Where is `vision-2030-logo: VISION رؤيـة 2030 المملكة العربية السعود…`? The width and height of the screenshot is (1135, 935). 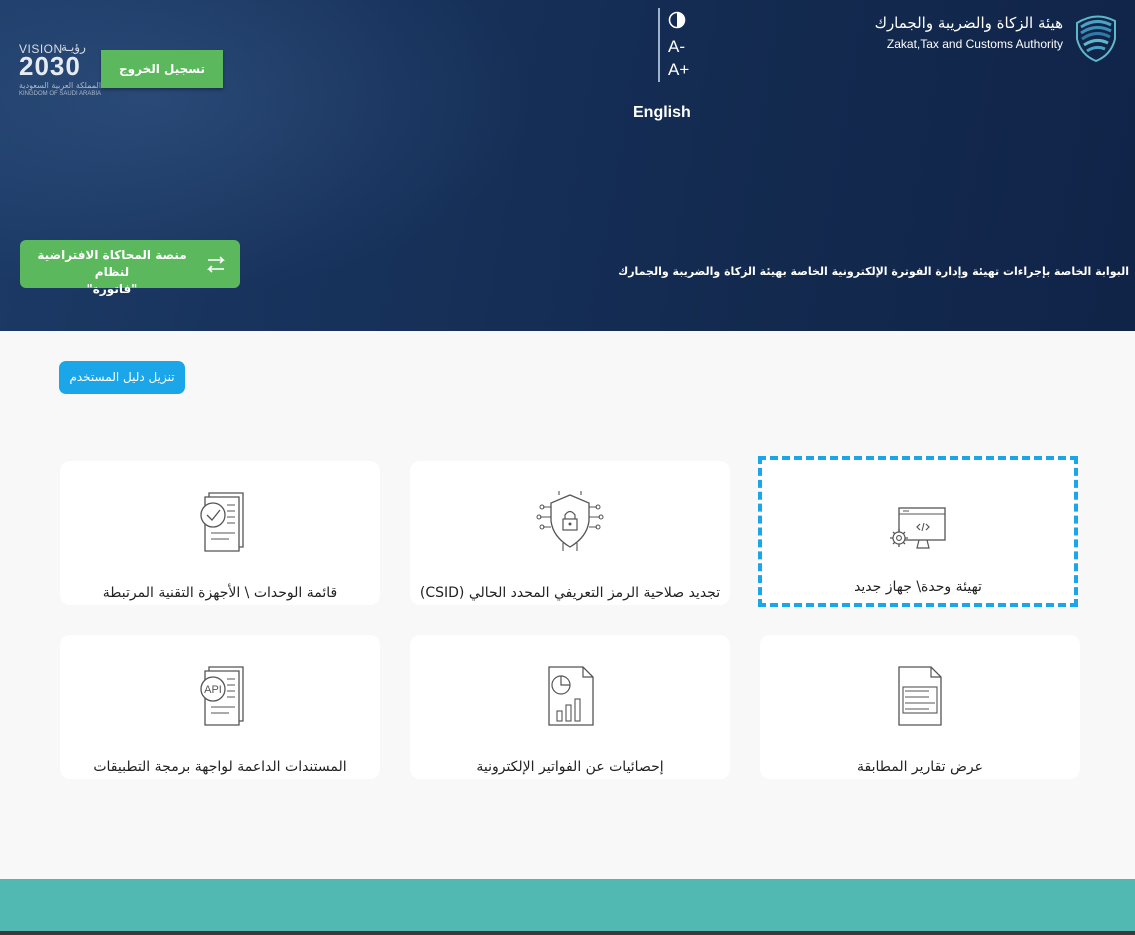
vision-2030-logo: VISION رؤيـة 2030 المملكة العربية السعود… is located at coordinates (59, 69).